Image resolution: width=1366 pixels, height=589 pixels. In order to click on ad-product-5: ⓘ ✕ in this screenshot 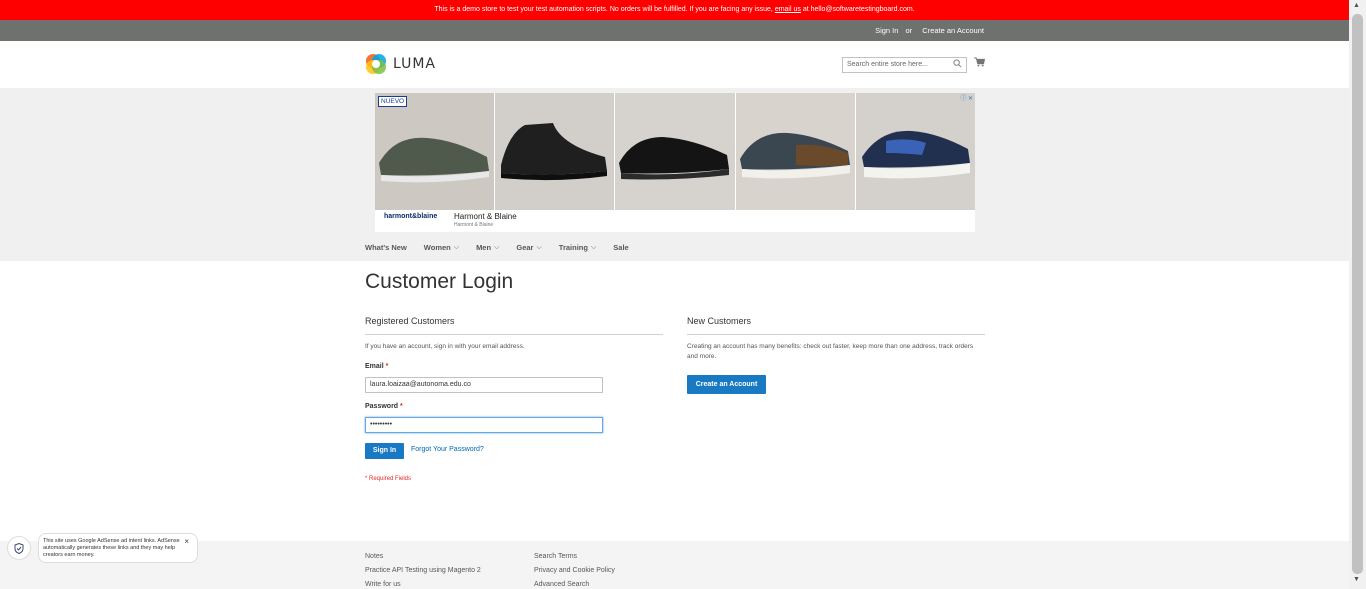, I will do `click(915, 151)`.